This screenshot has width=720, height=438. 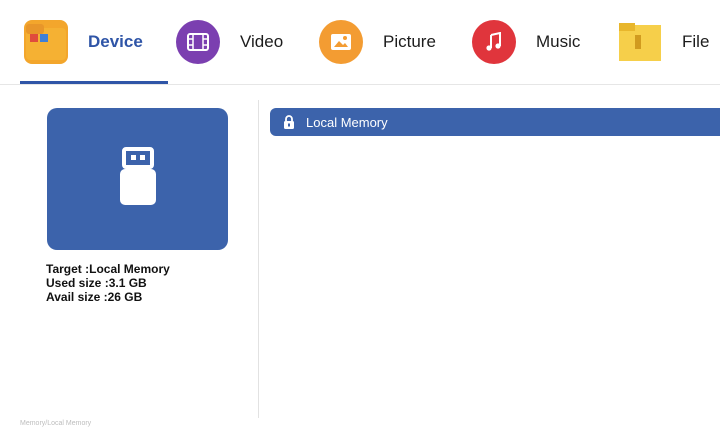 I want to click on tab-device-label: Device, so click(x=115, y=41).